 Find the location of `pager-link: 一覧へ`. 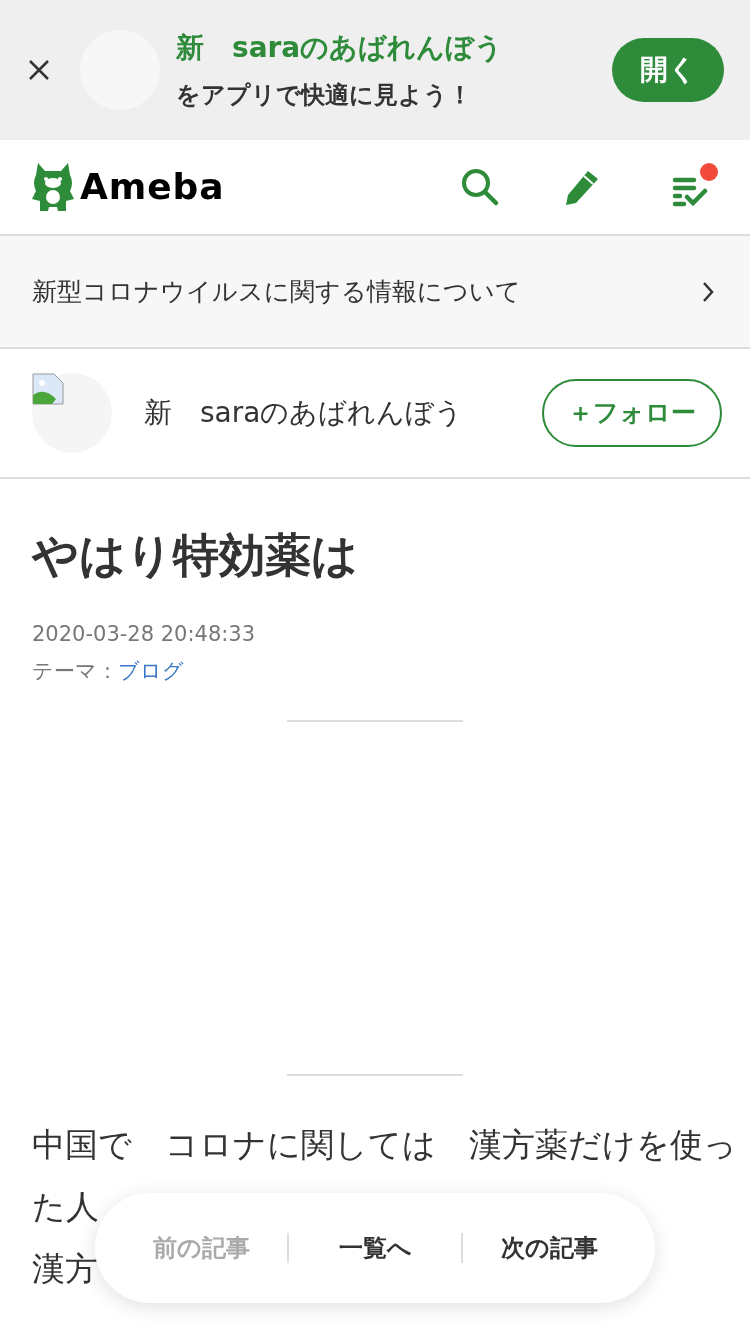

pager-link: 一覧へ is located at coordinates (375, 1248).